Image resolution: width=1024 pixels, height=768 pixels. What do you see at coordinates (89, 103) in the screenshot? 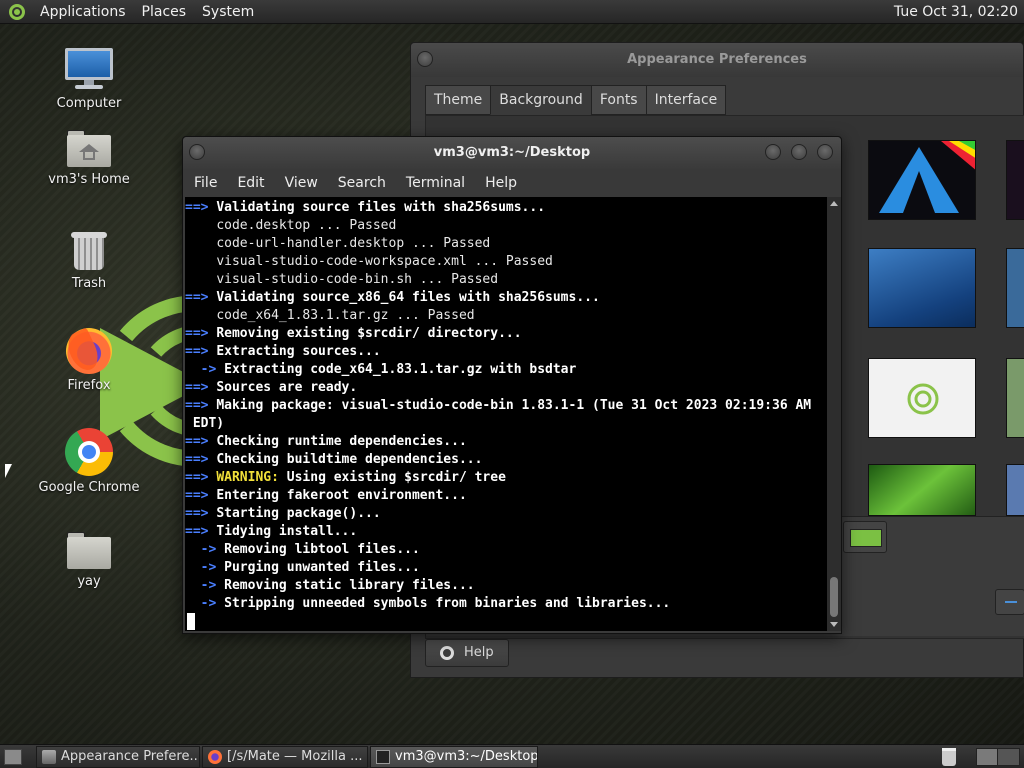
I see `desktop-icon-label: Computer` at bounding box center [89, 103].